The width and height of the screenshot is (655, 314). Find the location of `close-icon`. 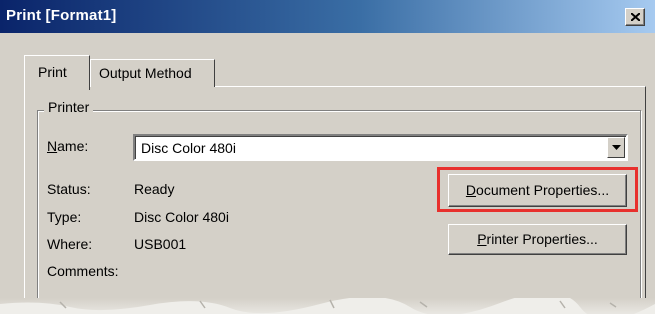

close-icon is located at coordinates (635, 17).